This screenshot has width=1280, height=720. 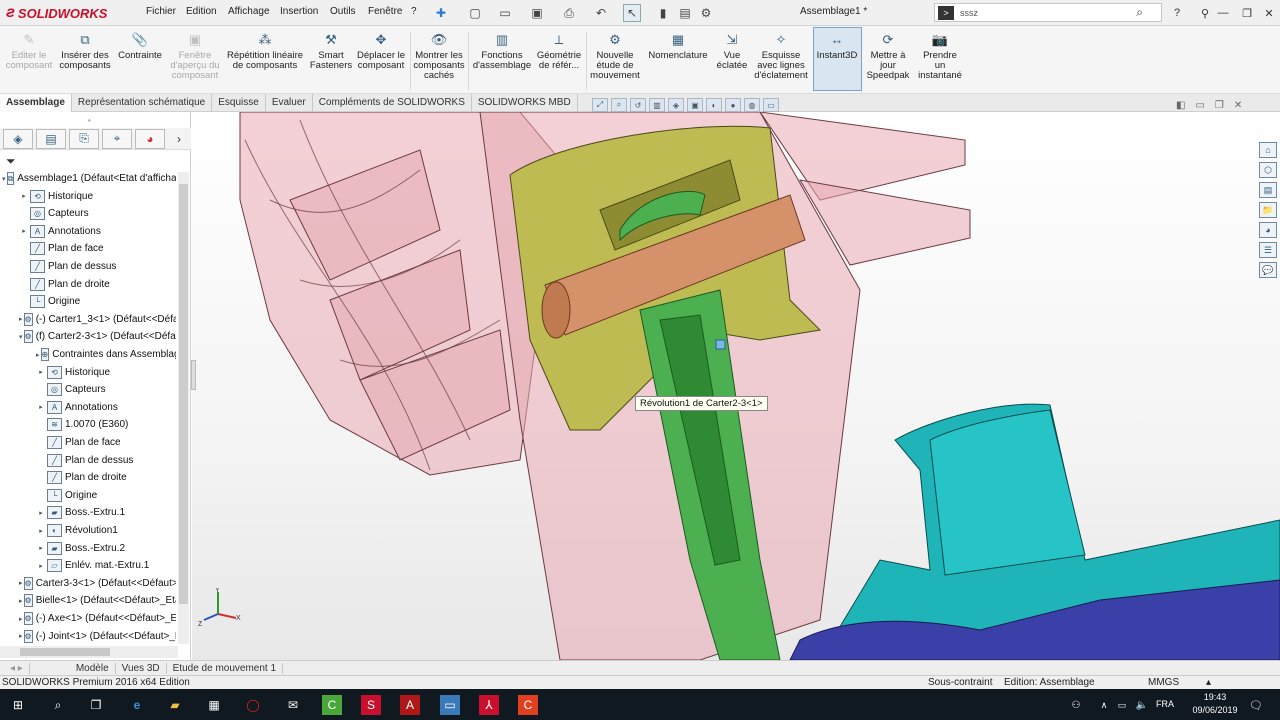 I want to click on task-view-icon: ❐, so click(x=96, y=705).